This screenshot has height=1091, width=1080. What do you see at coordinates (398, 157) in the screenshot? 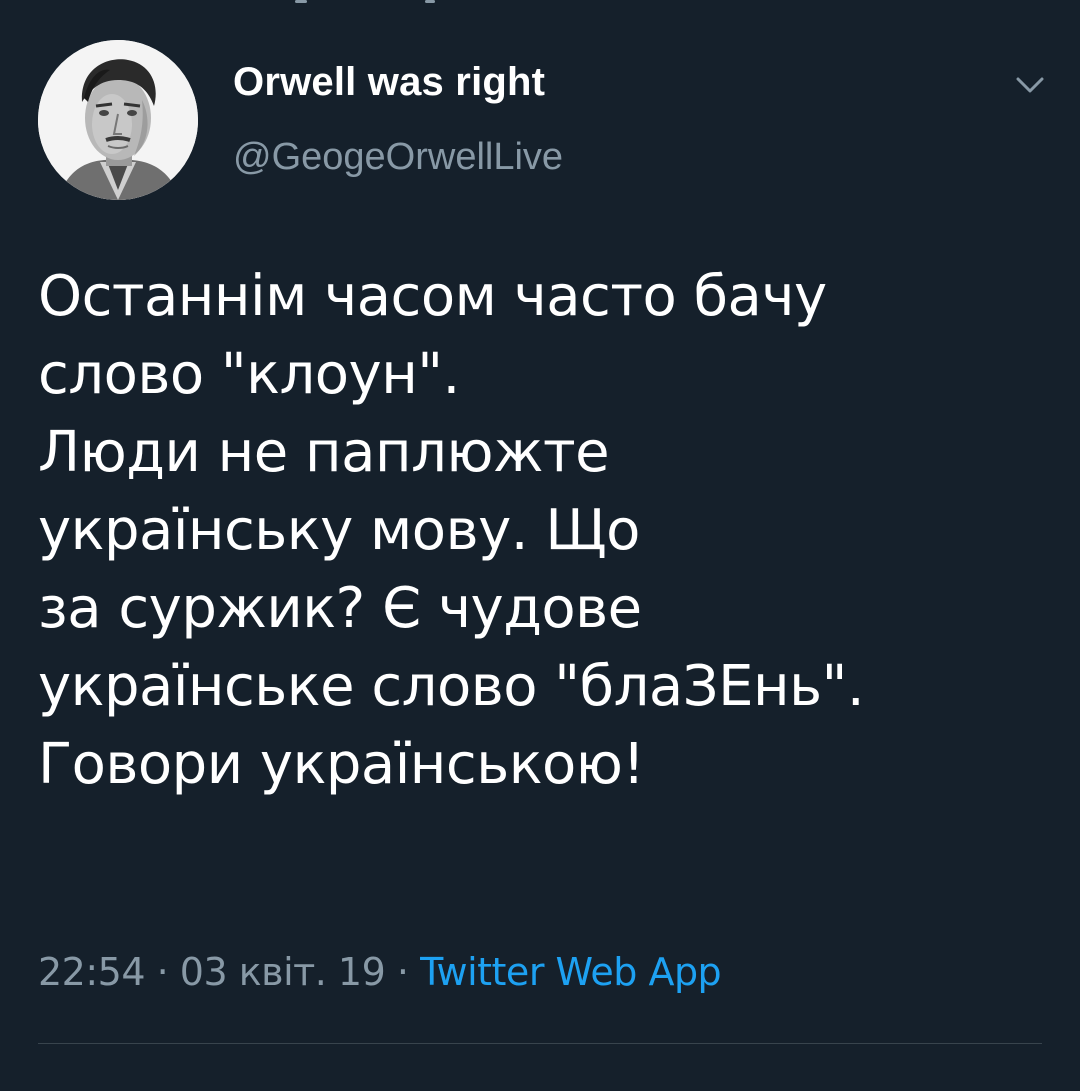
I see `user-handle: @GeogeOrwellLive` at bounding box center [398, 157].